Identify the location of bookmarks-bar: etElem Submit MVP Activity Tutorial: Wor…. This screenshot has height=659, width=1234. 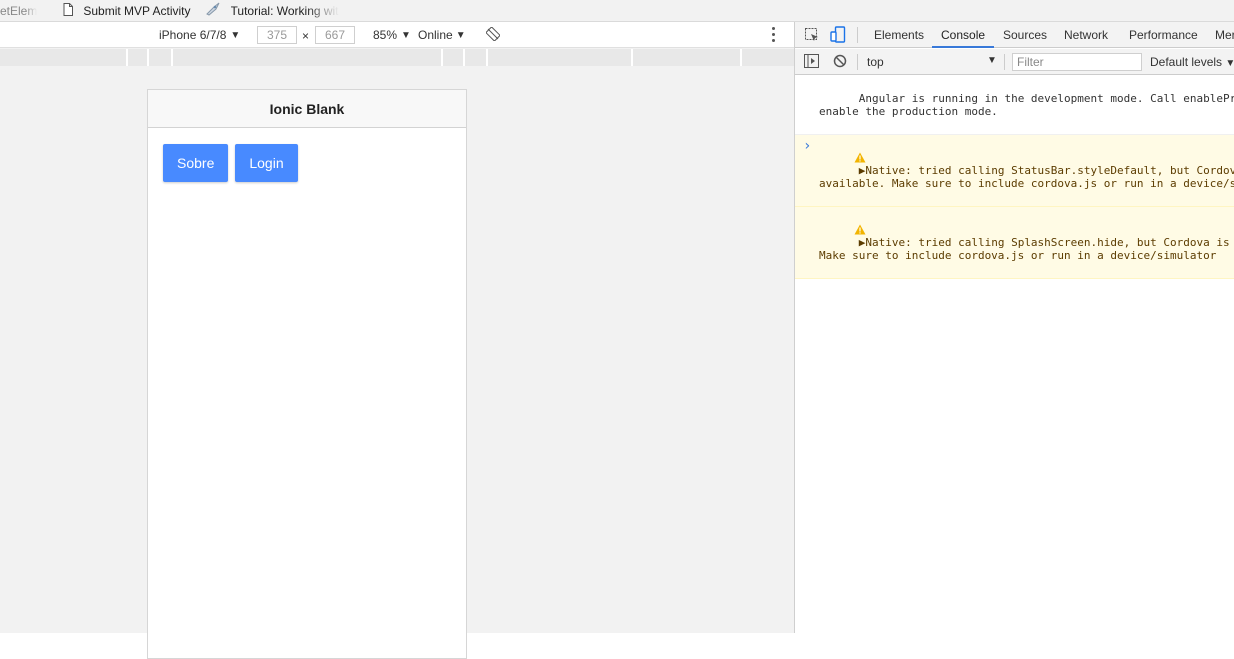
(617, 11).